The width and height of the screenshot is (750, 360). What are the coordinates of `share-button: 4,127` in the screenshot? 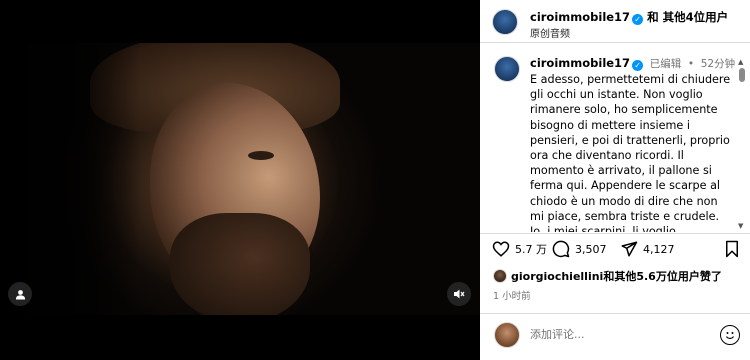 It's located at (647, 249).